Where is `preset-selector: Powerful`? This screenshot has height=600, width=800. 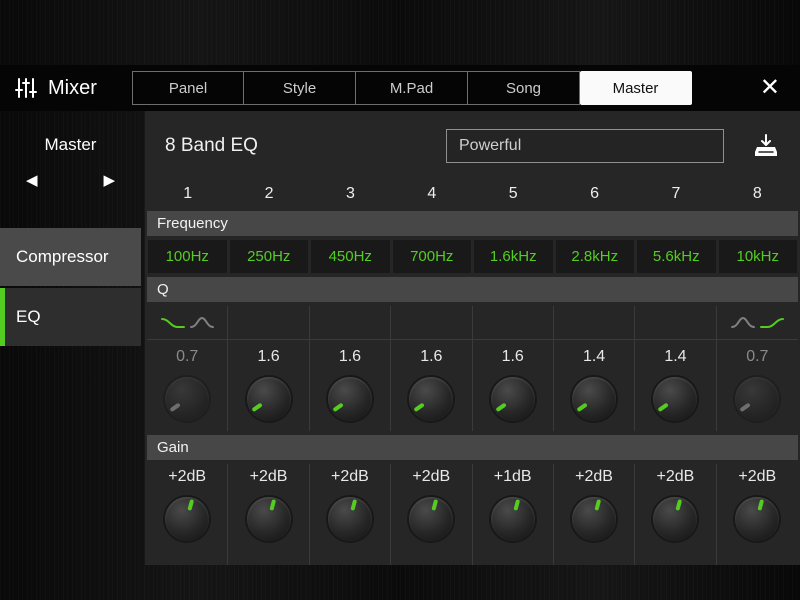
preset-selector: Powerful is located at coordinates (585, 146).